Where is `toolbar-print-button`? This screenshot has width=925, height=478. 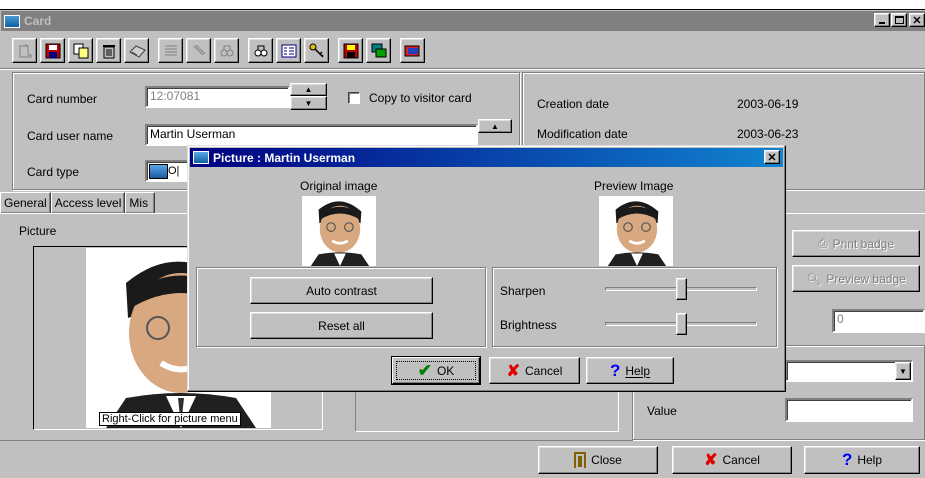 toolbar-print-button is located at coordinates (136, 50).